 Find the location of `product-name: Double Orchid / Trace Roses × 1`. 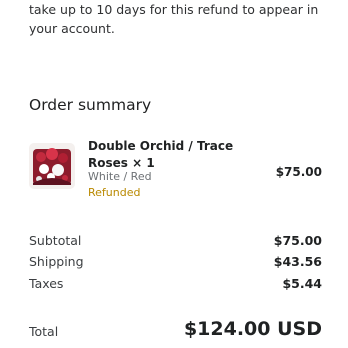

product-name: Double Orchid / Trace Roses × 1 is located at coordinates (161, 154).